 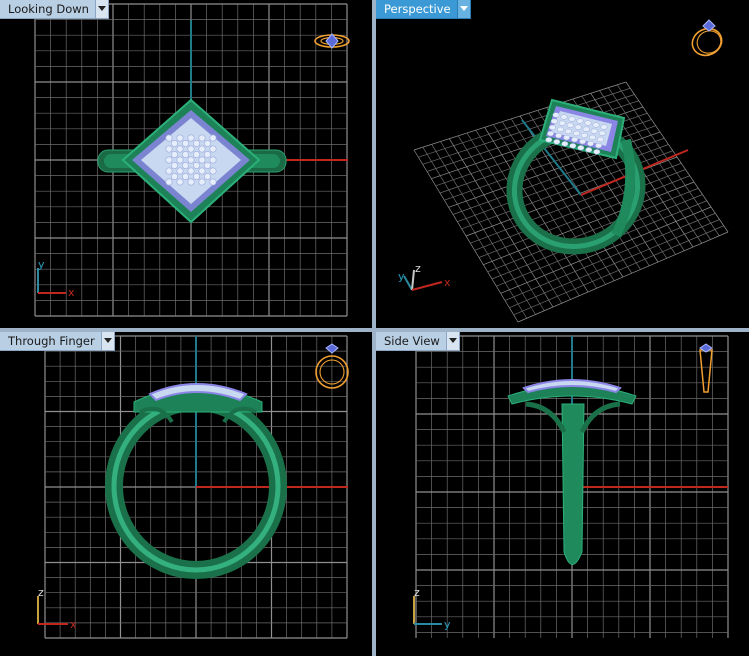 I want to click on viewport-title: Perspective, so click(x=417, y=9).